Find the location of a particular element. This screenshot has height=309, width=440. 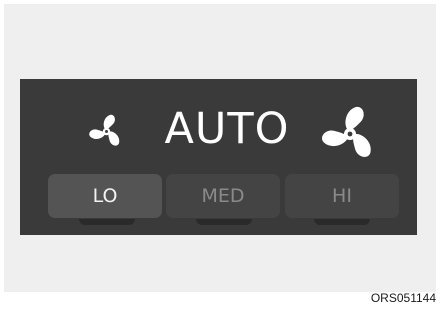

fan-speed-lo-button: LO is located at coordinates (105, 196).